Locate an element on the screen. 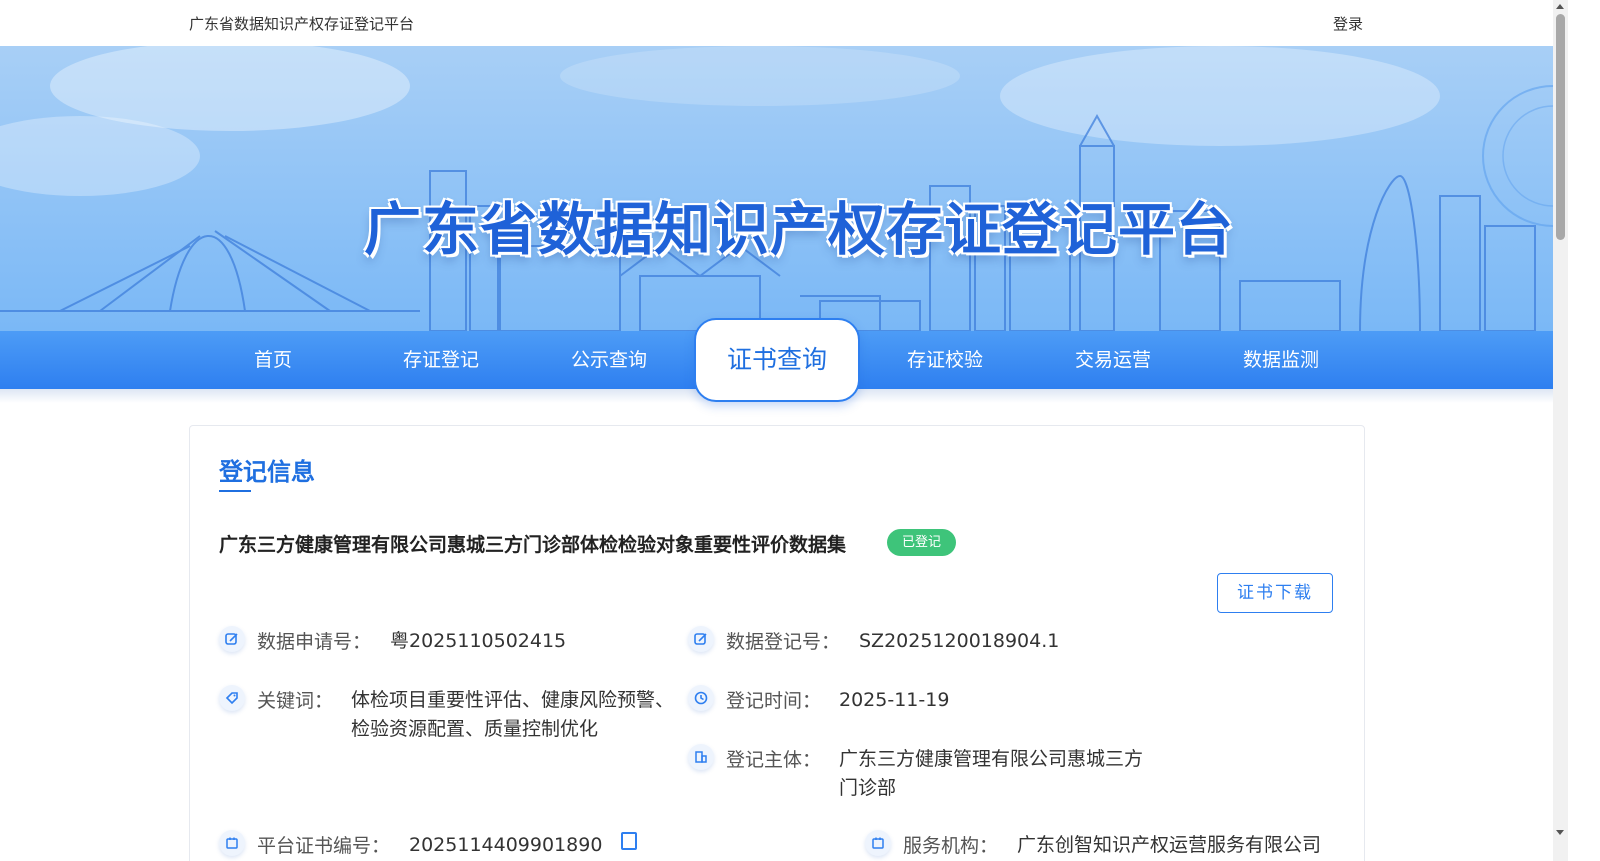 The width and height of the screenshot is (1600, 861). certificate-download-button: 证书下载 is located at coordinates (1275, 593).